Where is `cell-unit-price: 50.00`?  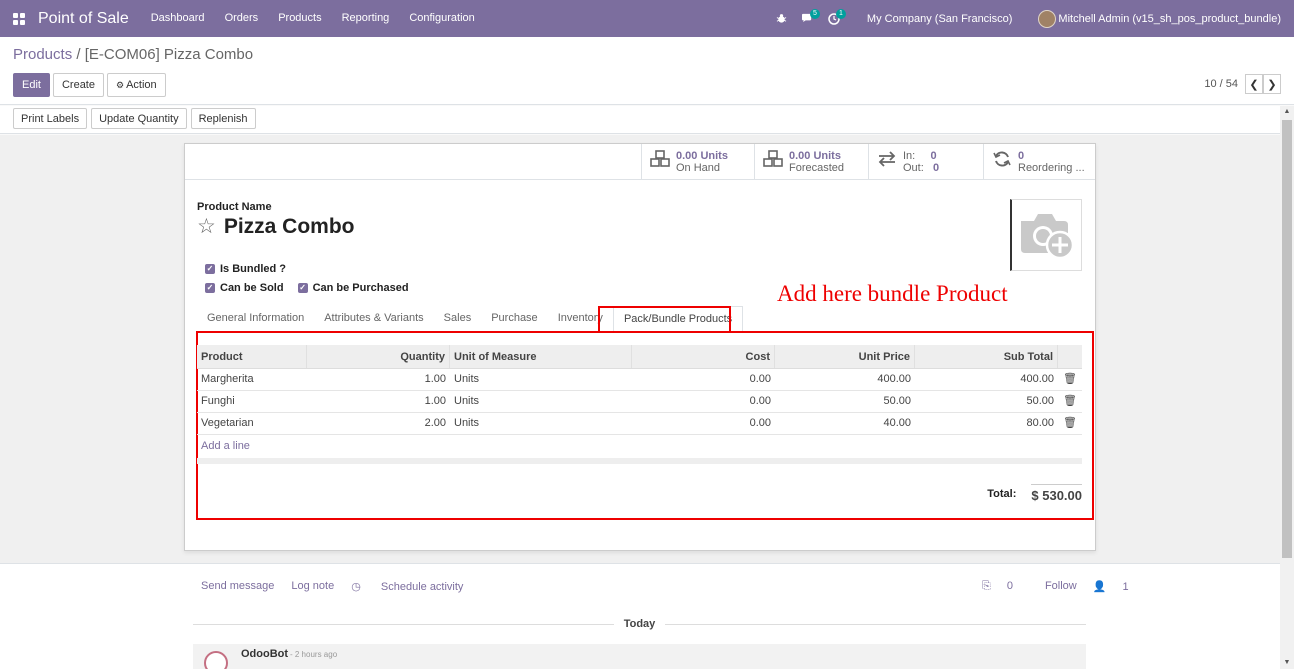
cell-unit-price: 50.00 is located at coordinates (845, 401).